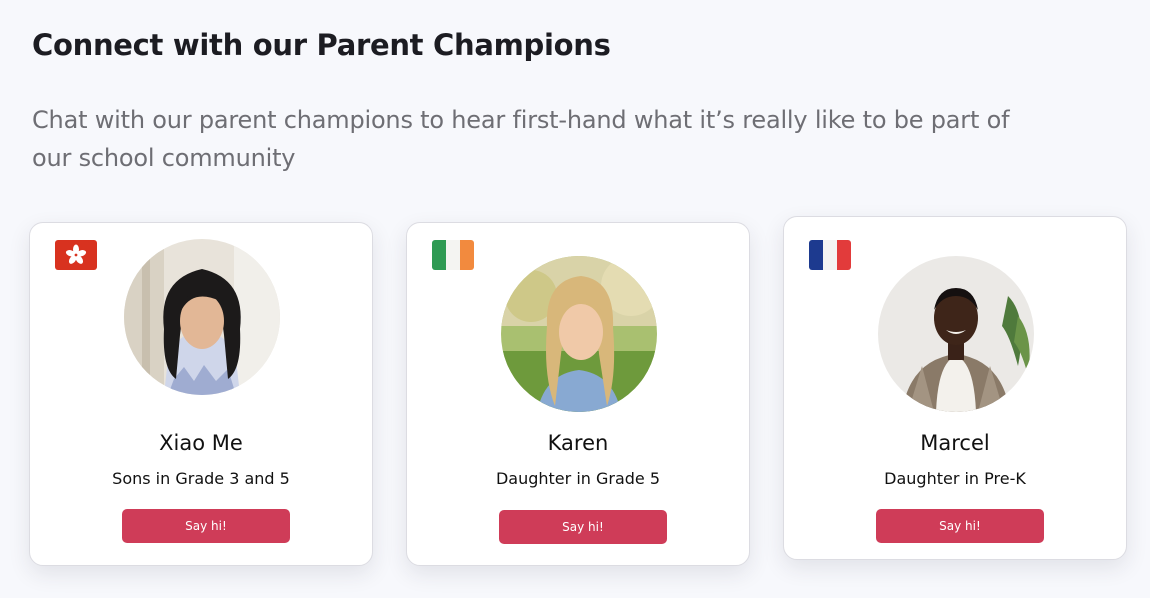 The image size is (1150, 598). Describe the element at coordinates (201, 443) in the screenshot. I see `champion-name: Xiao Me` at that location.